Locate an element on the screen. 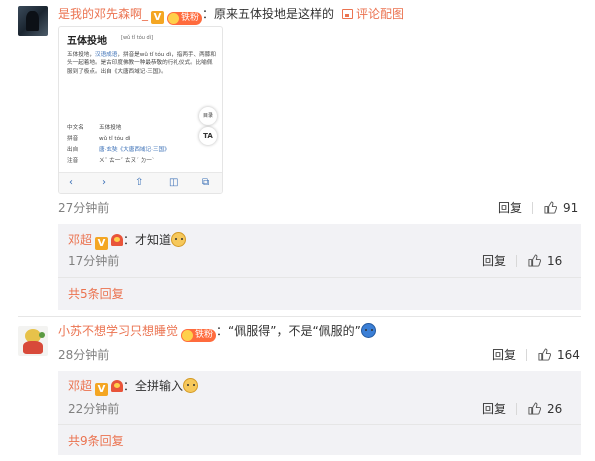  screenshot-row: 出自 唐·玄奘《大唐西域记·三国》 is located at coordinates (118, 150).